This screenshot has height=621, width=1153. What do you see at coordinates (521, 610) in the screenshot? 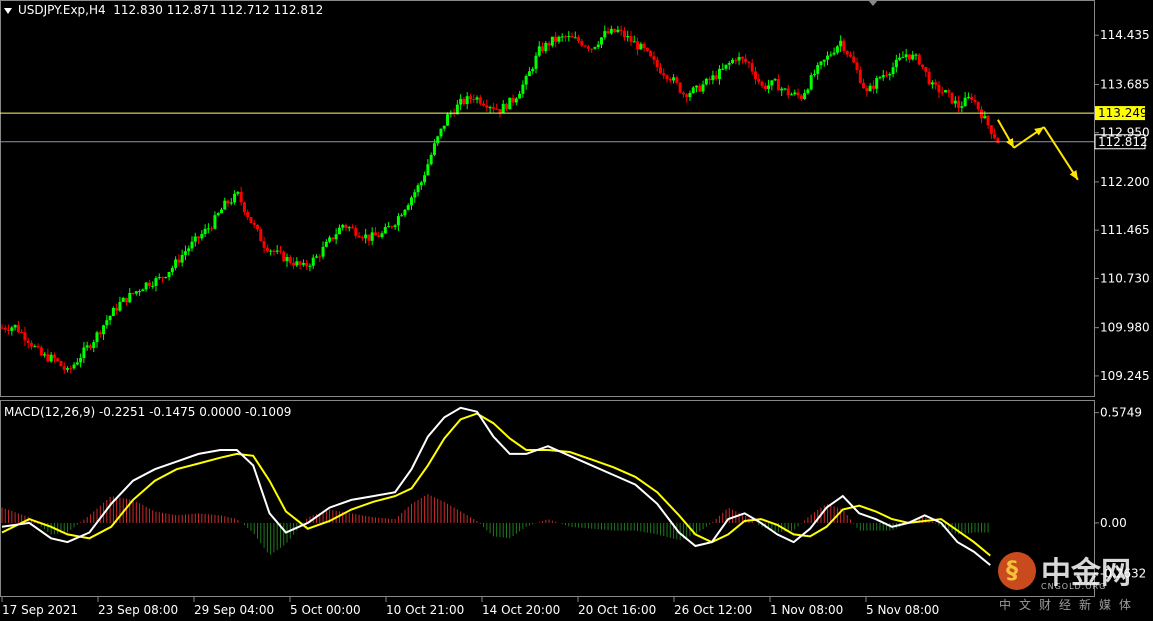
I see `time-tick-label: 14 Oct 20:00` at bounding box center [521, 610].